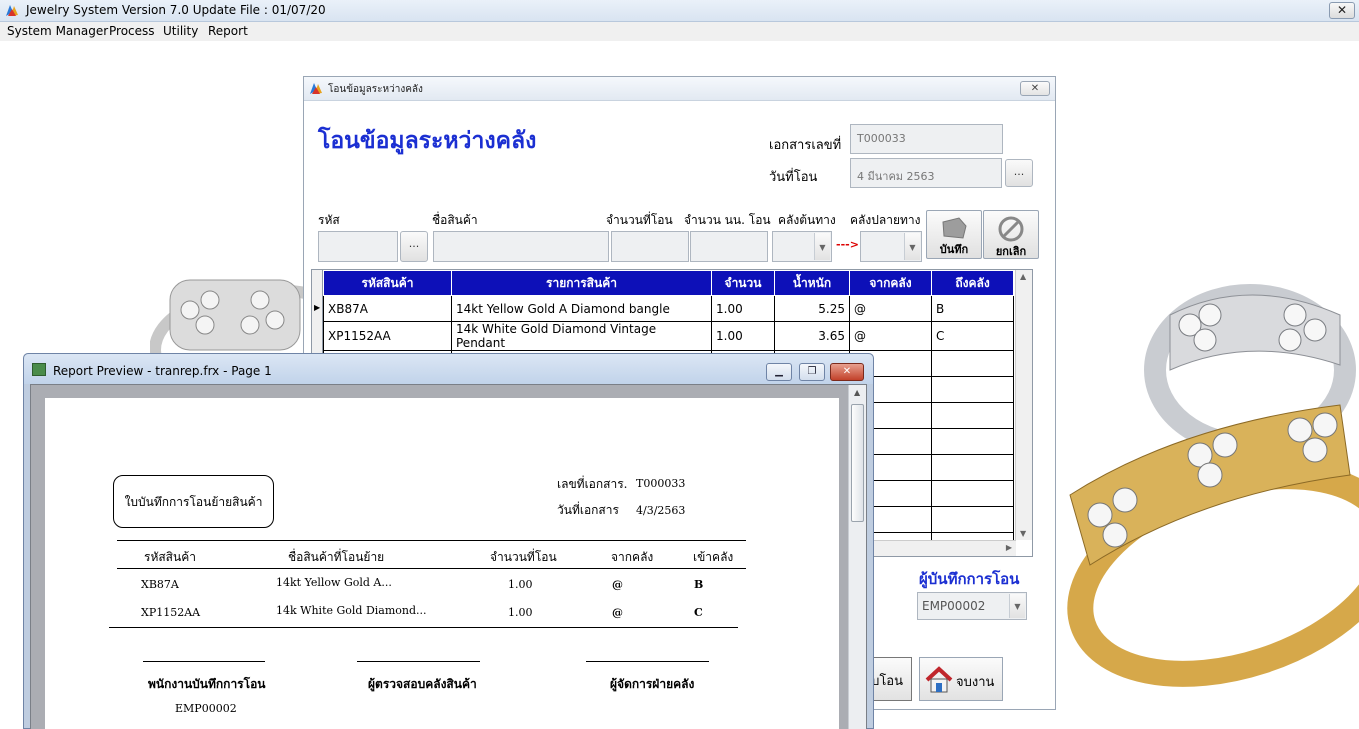 The width and height of the screenshot is (1359, 729). I want to click on minimize-button: ▁, so click(779, 372).